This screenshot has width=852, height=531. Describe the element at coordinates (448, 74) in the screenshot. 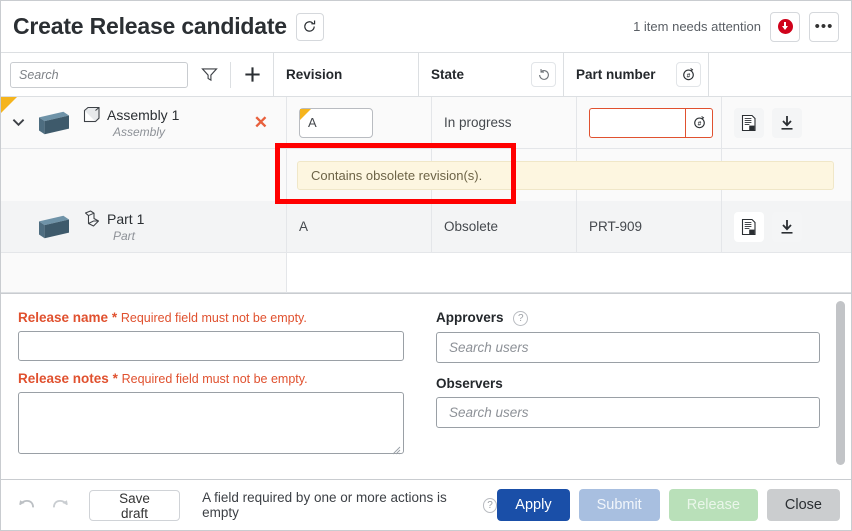

I see `column-header-state-label: State` at that location.